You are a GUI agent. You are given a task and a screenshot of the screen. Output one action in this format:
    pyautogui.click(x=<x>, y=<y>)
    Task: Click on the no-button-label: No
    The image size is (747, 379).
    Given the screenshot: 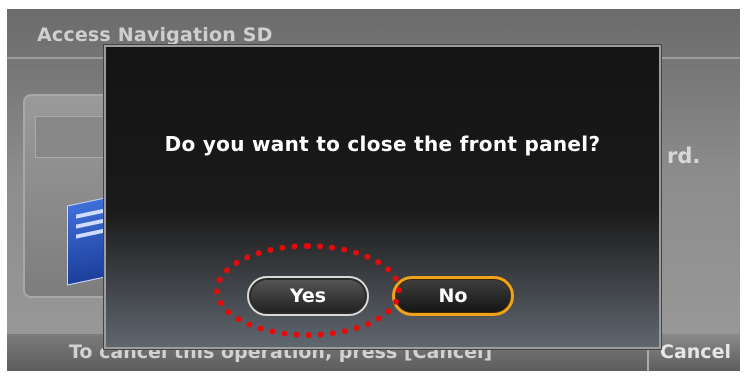 What is the action you would take?
    pyautogui.click(x=453, y=296)
    